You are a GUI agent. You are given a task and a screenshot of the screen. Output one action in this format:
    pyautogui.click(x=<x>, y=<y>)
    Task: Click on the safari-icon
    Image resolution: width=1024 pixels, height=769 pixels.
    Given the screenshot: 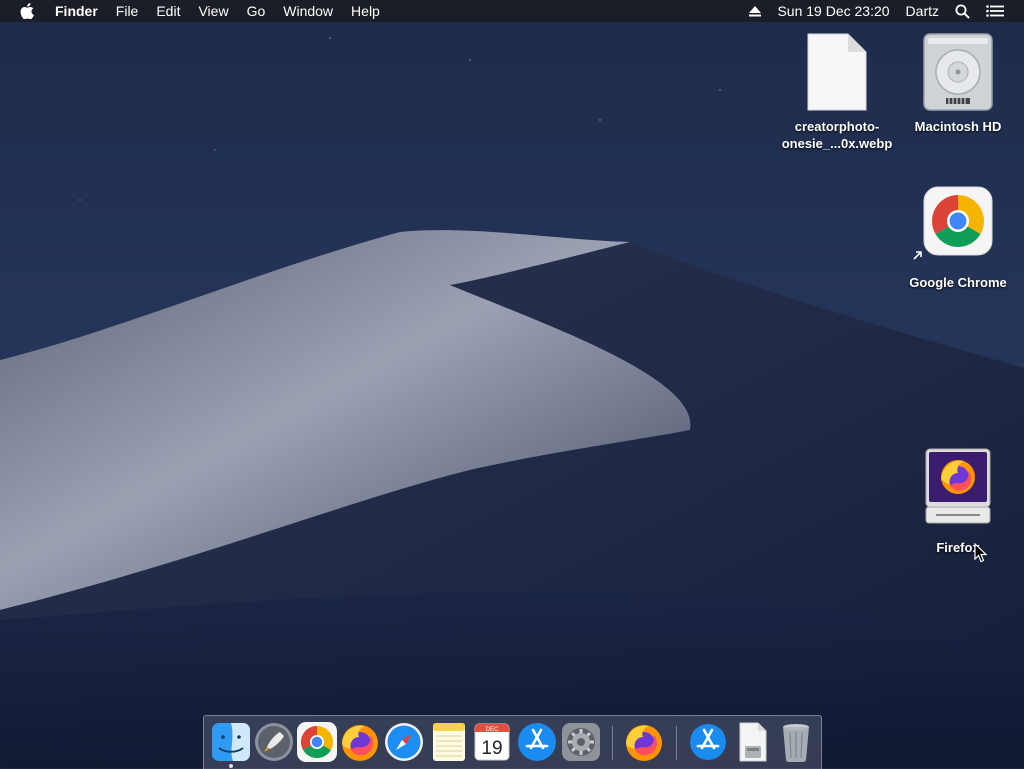 What is the action you would take?
    pyautogui.click(x=404, y=742)
    